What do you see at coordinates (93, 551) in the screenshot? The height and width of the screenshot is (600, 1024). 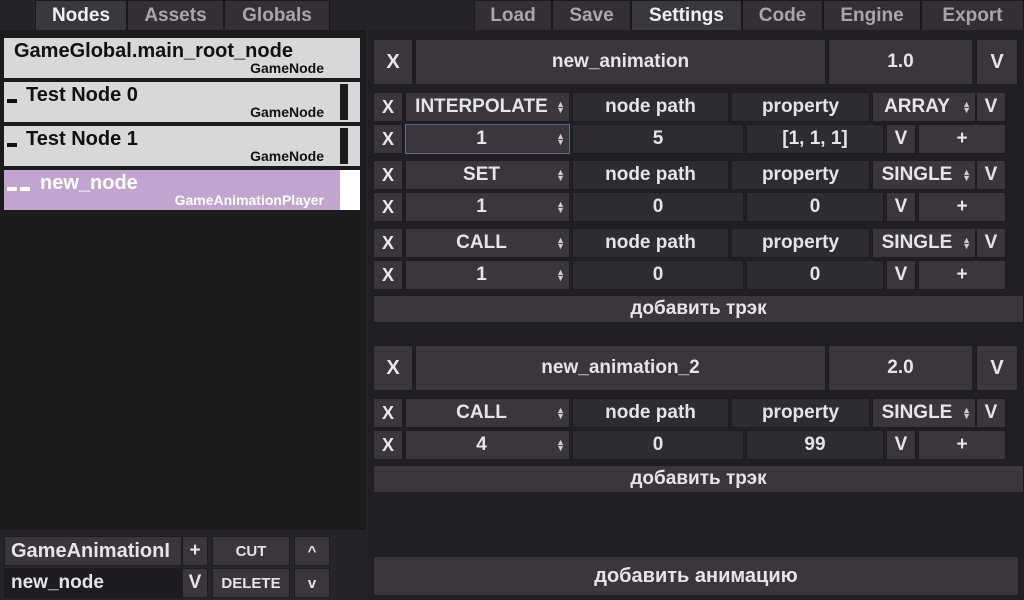 I see `node-type-select: GameAnimationI` at bounding box center [93, 551].